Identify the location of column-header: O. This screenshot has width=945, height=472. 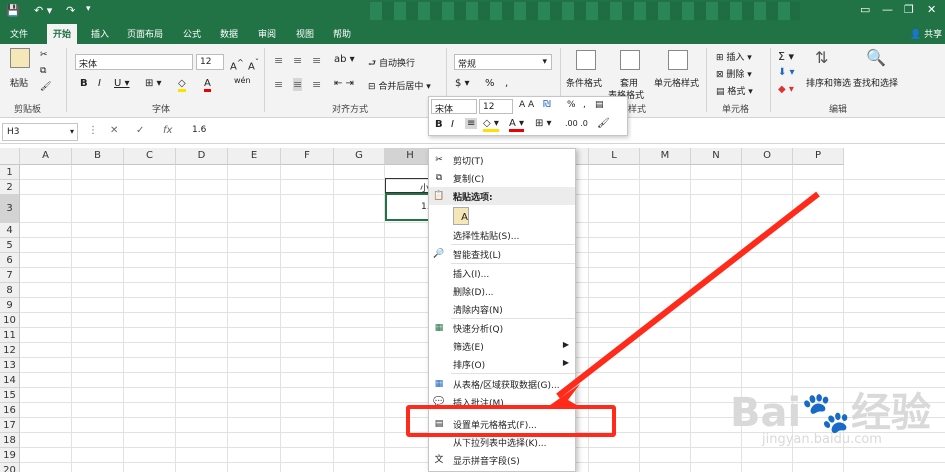
(767, 156).